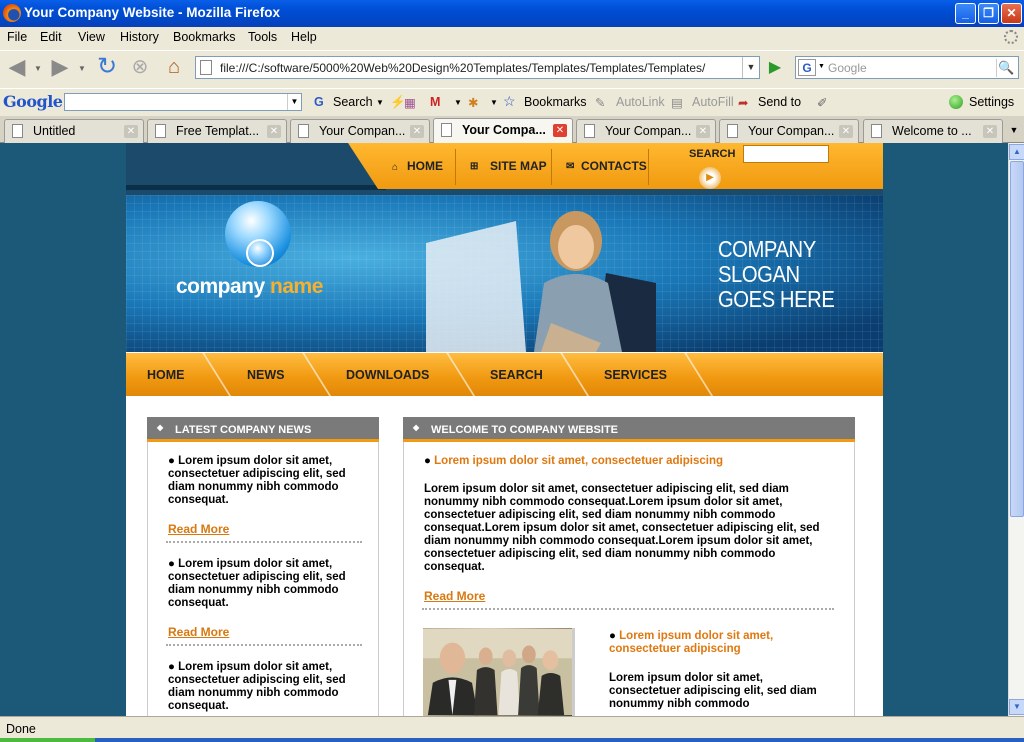 This screenshot has width=1024, height=742. I want to click on status-green-icon, so click(956, 102).